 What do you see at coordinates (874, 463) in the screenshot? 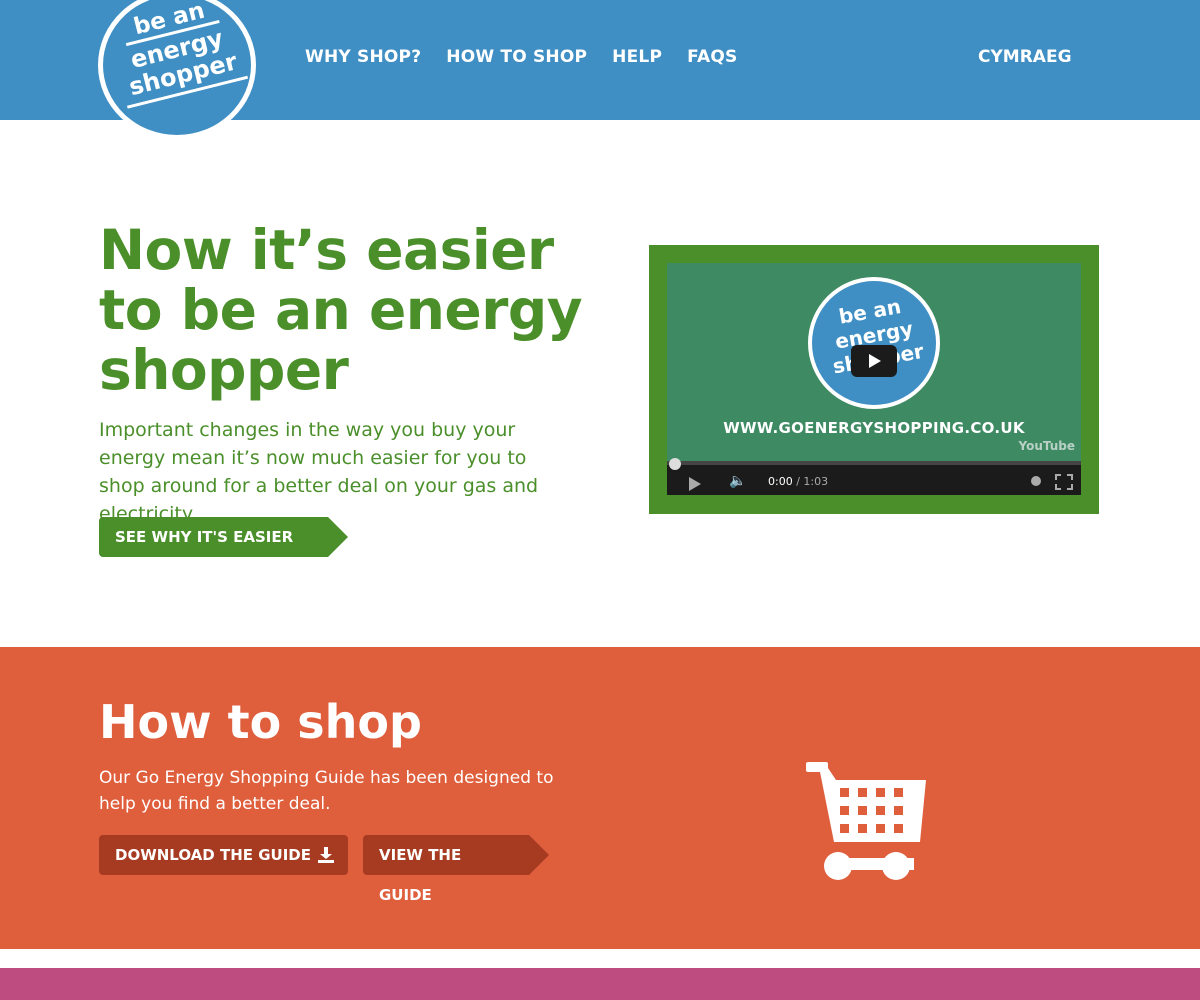
I see `video-progress-bar` at bounding box center [874, 463].